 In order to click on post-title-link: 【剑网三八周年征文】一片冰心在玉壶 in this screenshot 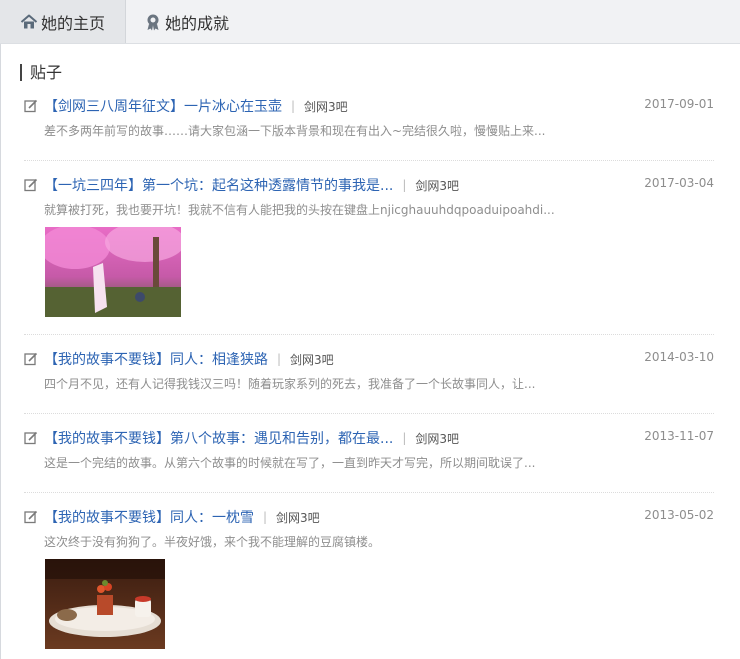, I will do `click(163, 106)`.